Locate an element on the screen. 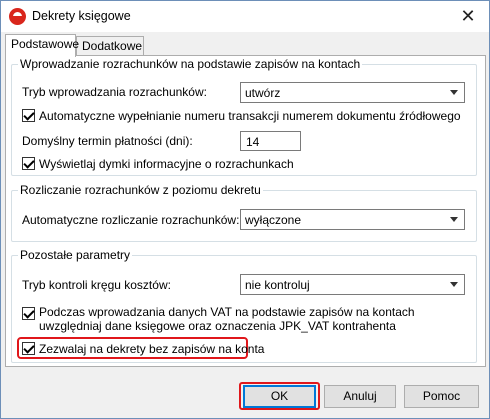 The image size is (490, 419). cost-control-select: nie kontroluj is located at coordinates (352, 284).